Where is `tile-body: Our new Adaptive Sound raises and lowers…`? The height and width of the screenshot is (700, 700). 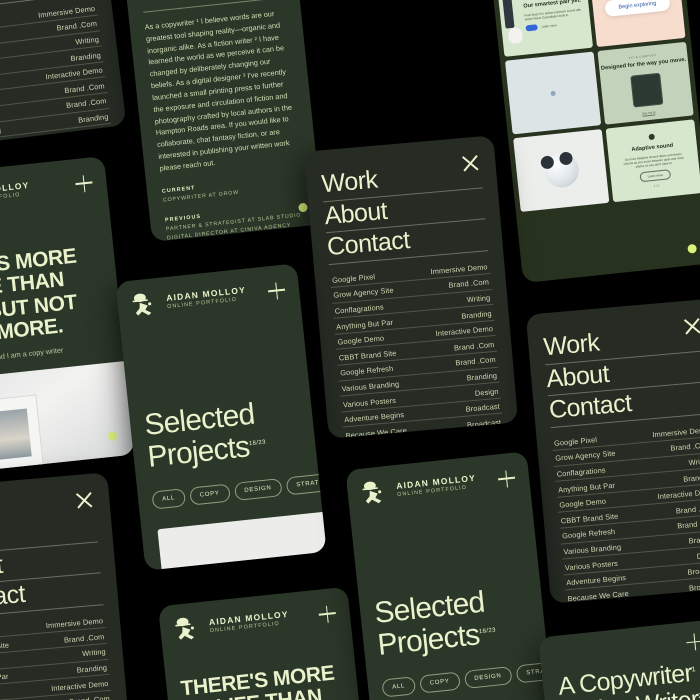
tile-body: Our new Adaptive Sound raises and lowers… is located at coordinates (654, 160).